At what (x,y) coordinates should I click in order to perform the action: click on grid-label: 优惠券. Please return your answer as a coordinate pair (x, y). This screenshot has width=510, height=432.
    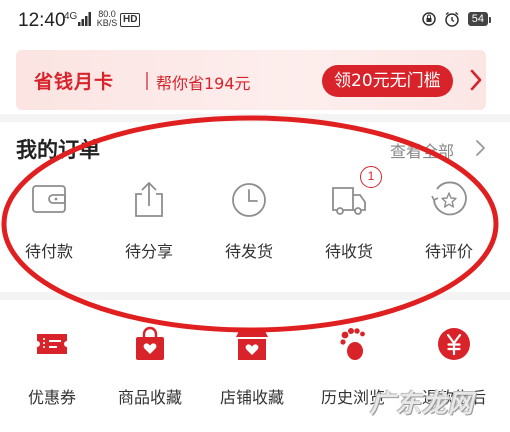
    Looking at the image, I should click on (51, 397).